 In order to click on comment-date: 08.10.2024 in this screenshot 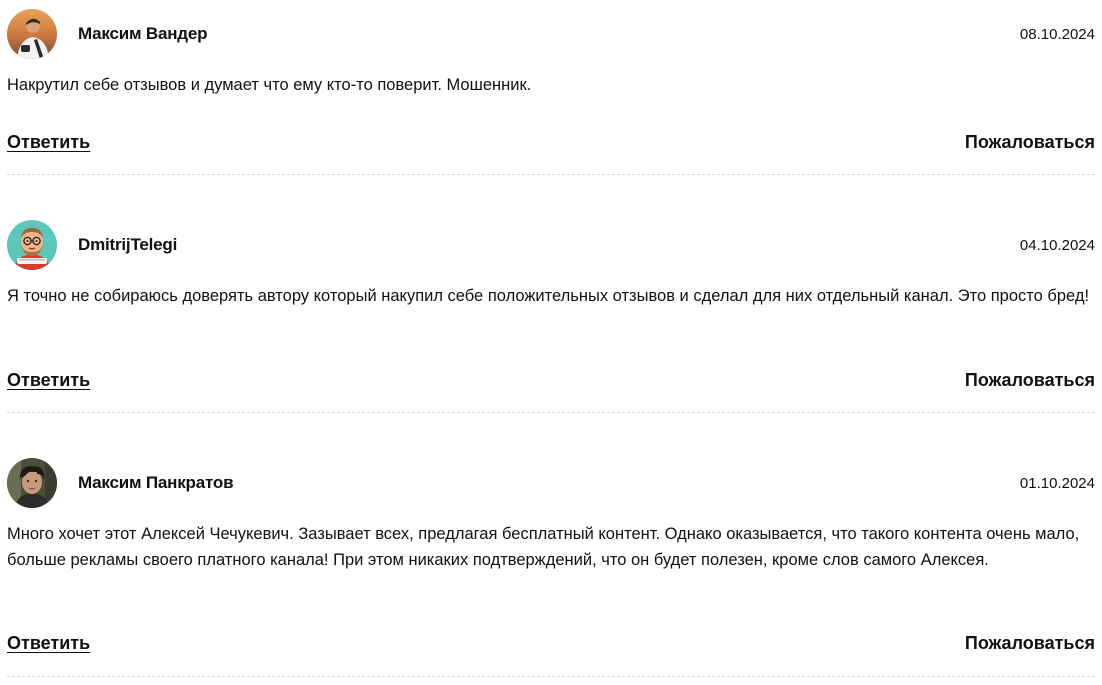, I will do `click(1057, 34)`.